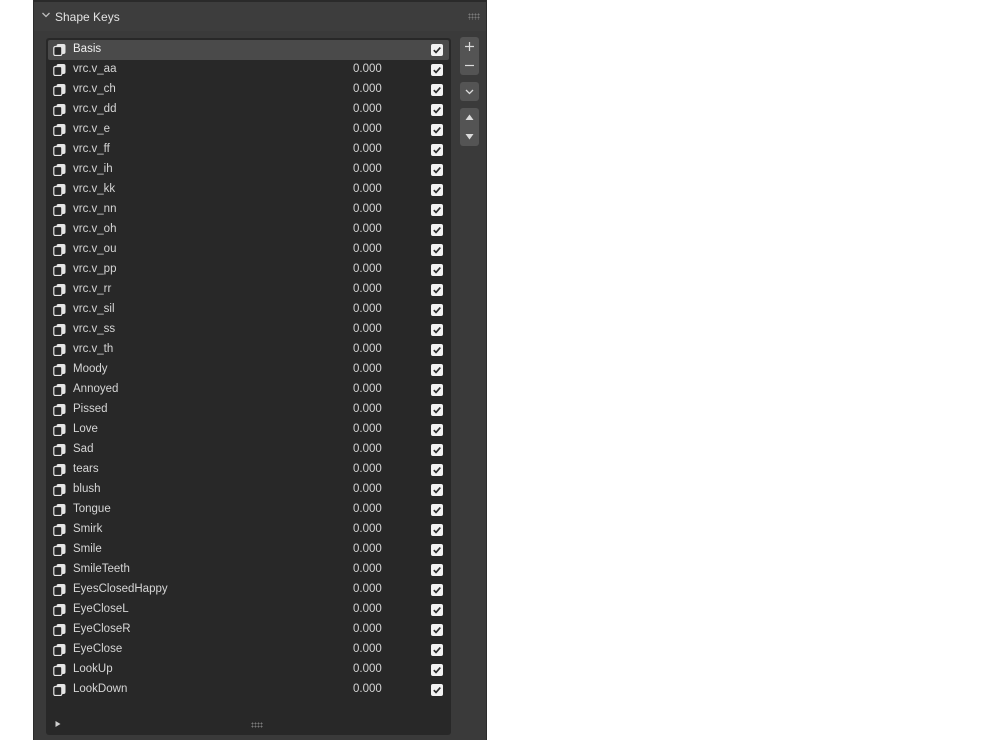 The width and height of the screenshot is (1000, 740). I want to click on grip-dots-icon, so click(474, 16).